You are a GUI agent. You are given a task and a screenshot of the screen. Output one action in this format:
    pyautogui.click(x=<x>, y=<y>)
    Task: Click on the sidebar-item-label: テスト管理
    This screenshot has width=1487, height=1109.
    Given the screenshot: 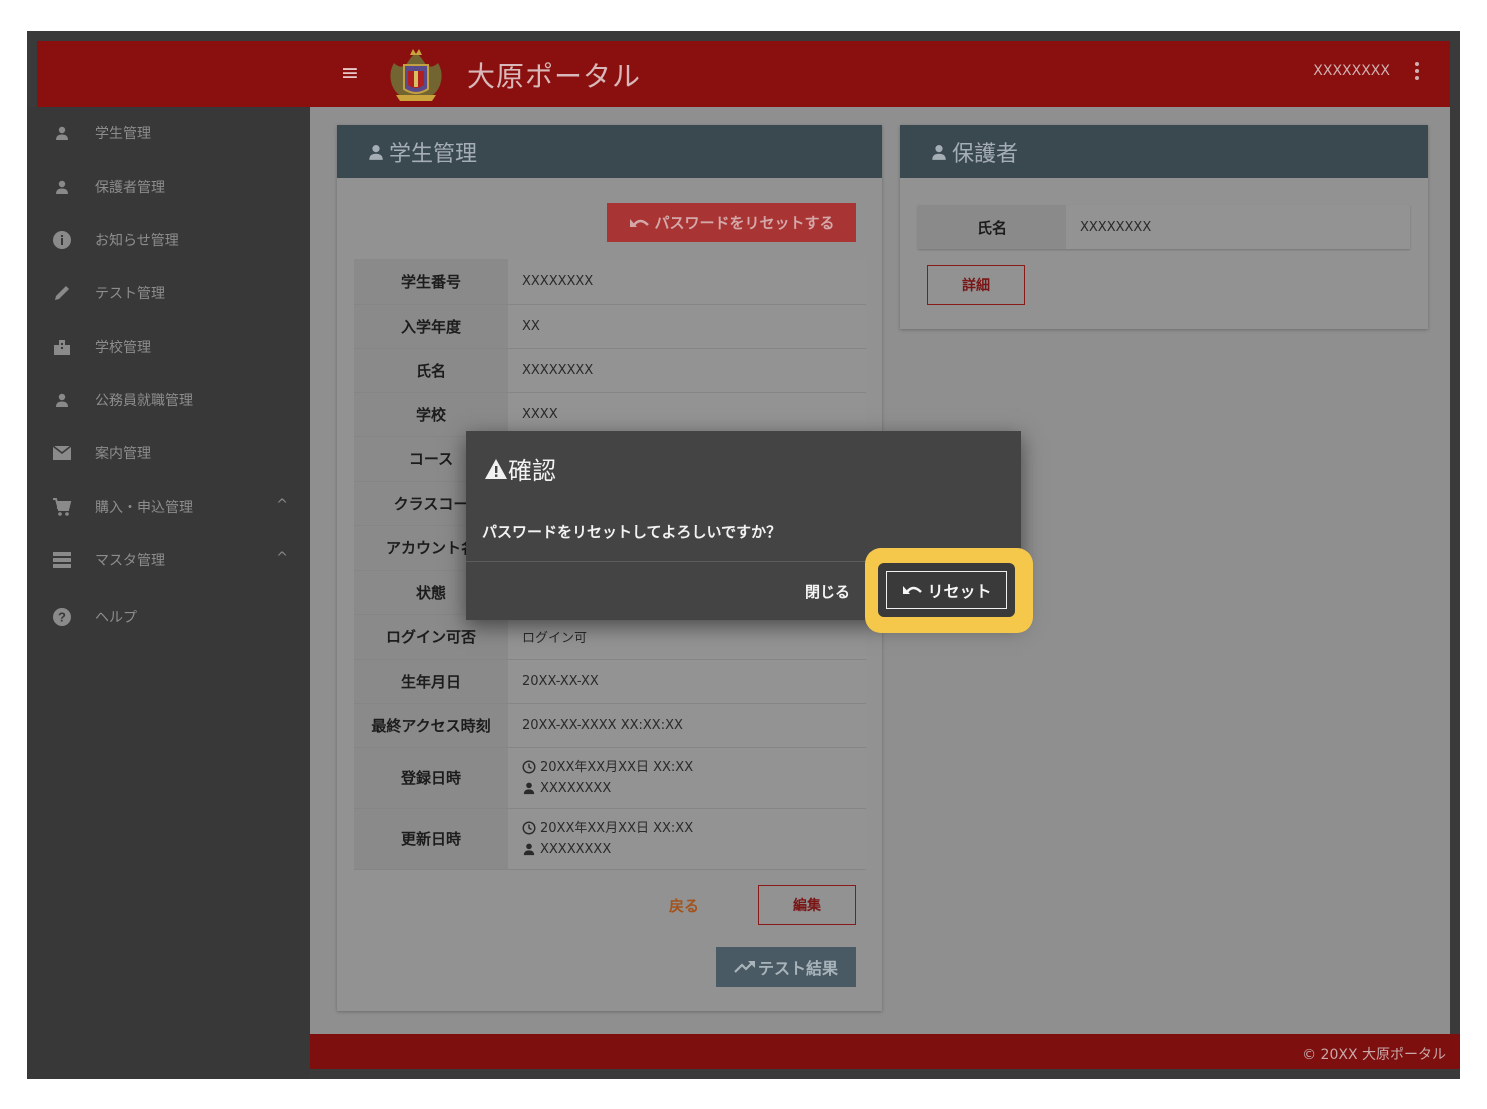 What is the action you would take?
    pyautogui.click(x=130, y=294)
    